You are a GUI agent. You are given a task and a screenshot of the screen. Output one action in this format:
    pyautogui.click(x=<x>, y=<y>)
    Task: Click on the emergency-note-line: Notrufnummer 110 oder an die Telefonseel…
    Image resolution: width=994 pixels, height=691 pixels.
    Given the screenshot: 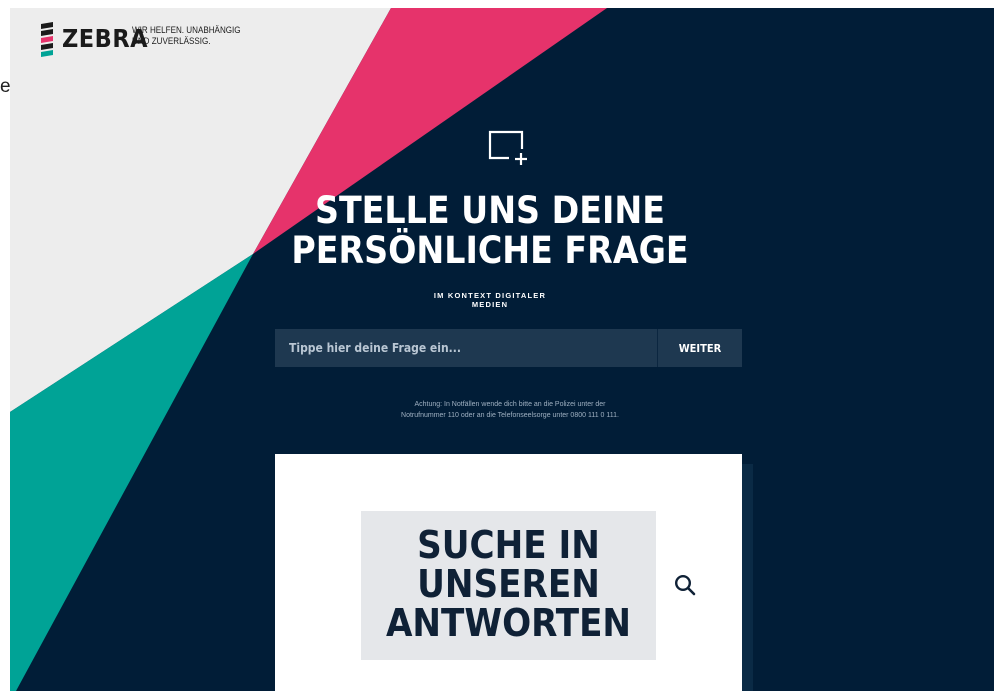 What is the action you would take?
    pyautogui.click(x=510, y=415)
    